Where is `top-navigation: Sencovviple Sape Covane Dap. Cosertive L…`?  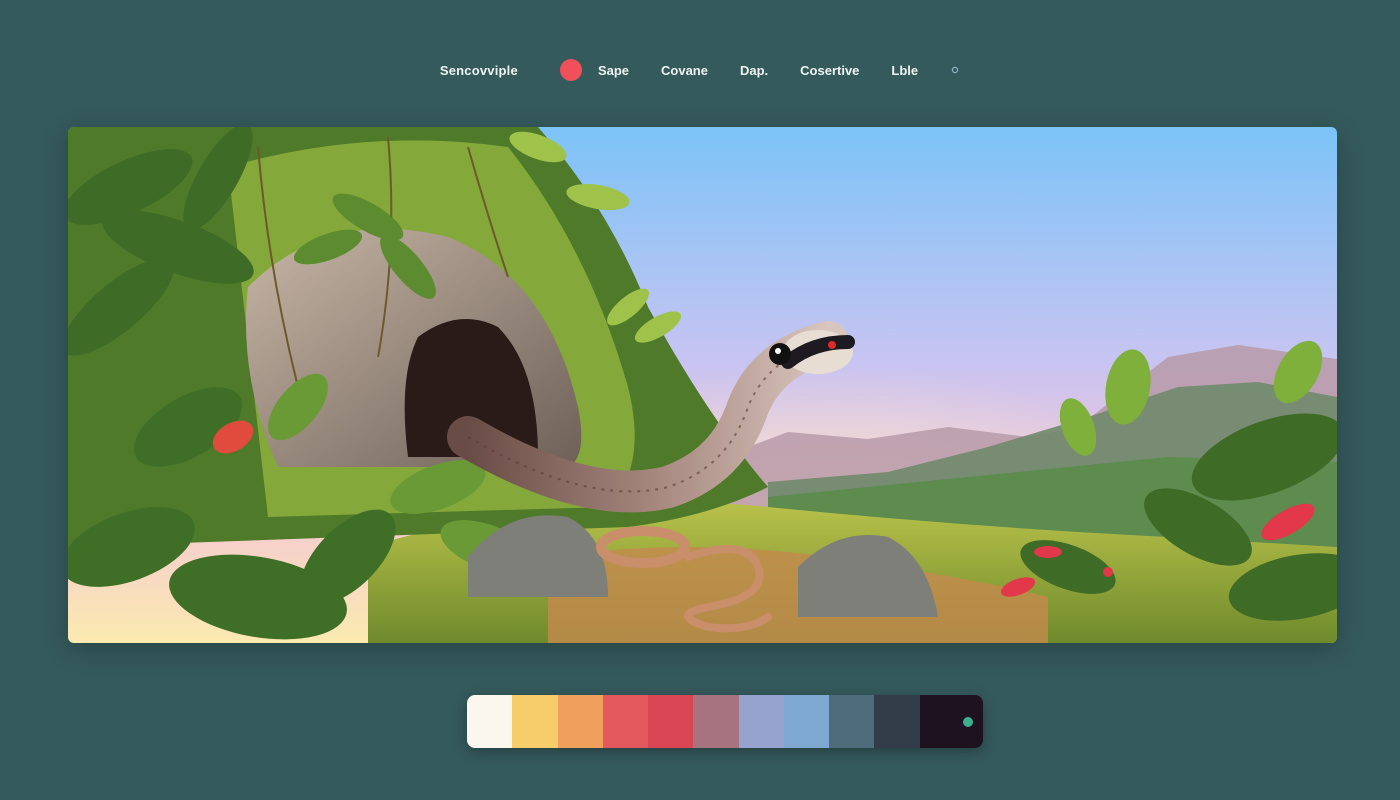
top-navigation: Sencovviple Sape Covane Dap. Cosertive L… is located at coordinates (700, 70).